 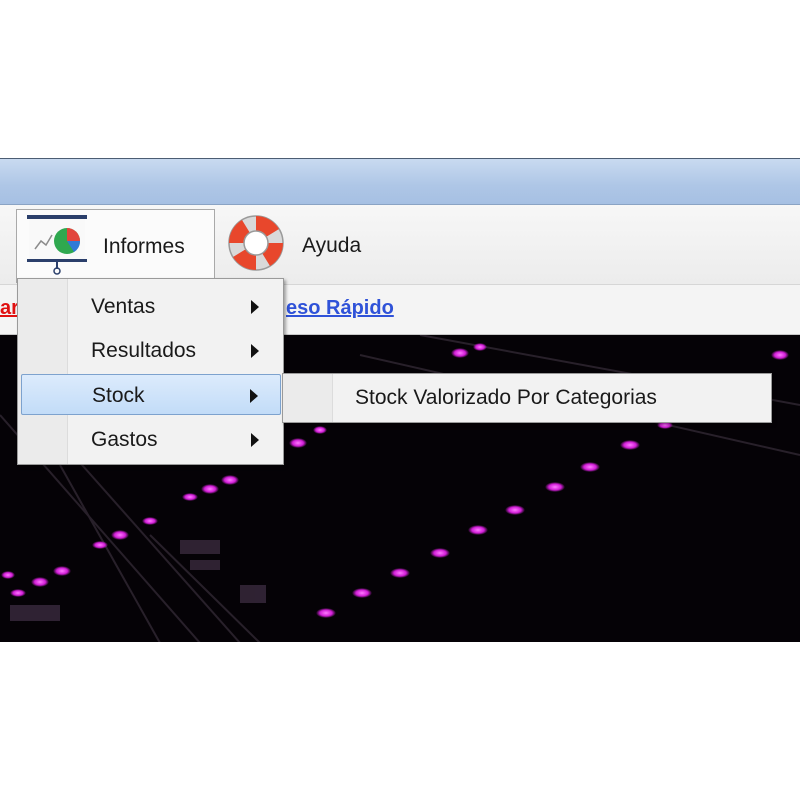 What do you see at coordinates (57, 247) in the screenshot?
I see `presentation-chart-icon` at bounding box center [57, 247].